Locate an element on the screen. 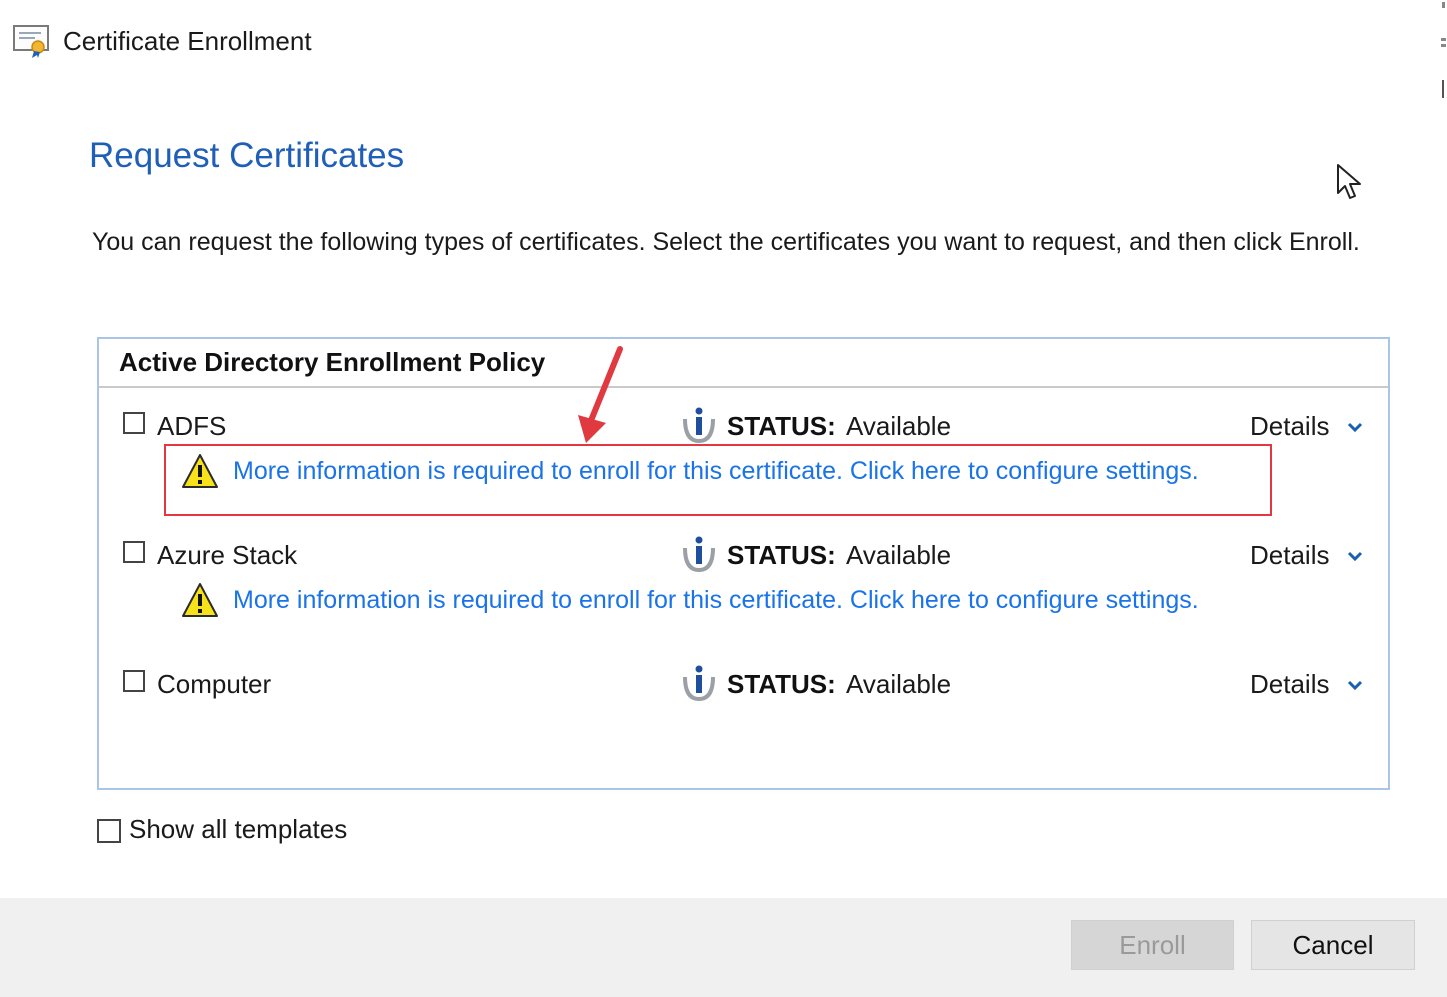 The image size is (1447, 997). annotation-arrow-icon is located at coordinates (600, 394).